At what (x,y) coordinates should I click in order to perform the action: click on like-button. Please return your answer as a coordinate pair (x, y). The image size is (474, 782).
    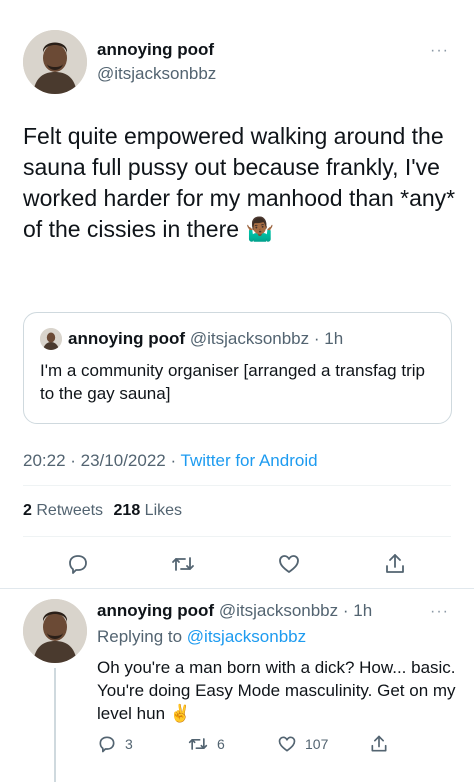
    Looking at the image, I should click on (289, 564).